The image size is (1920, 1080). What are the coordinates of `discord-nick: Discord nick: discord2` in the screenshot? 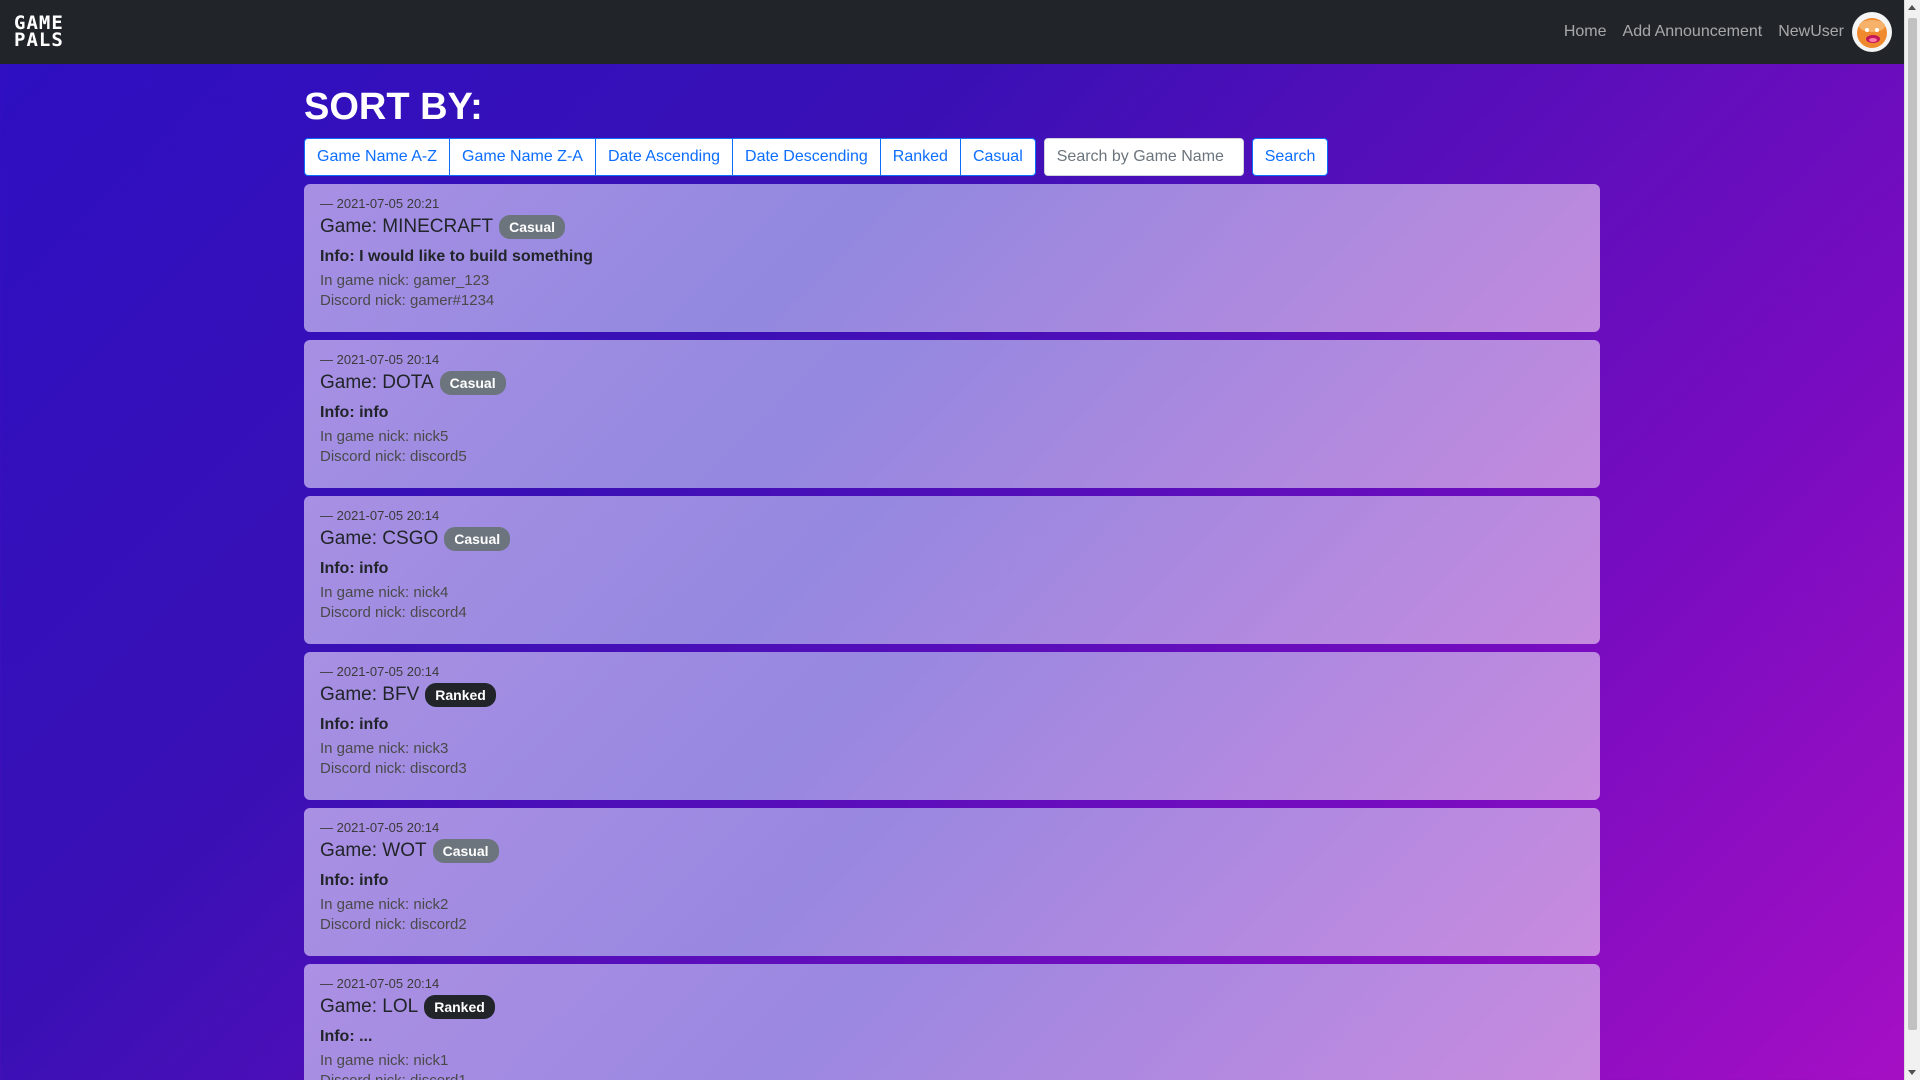 It's located at (393, 924).